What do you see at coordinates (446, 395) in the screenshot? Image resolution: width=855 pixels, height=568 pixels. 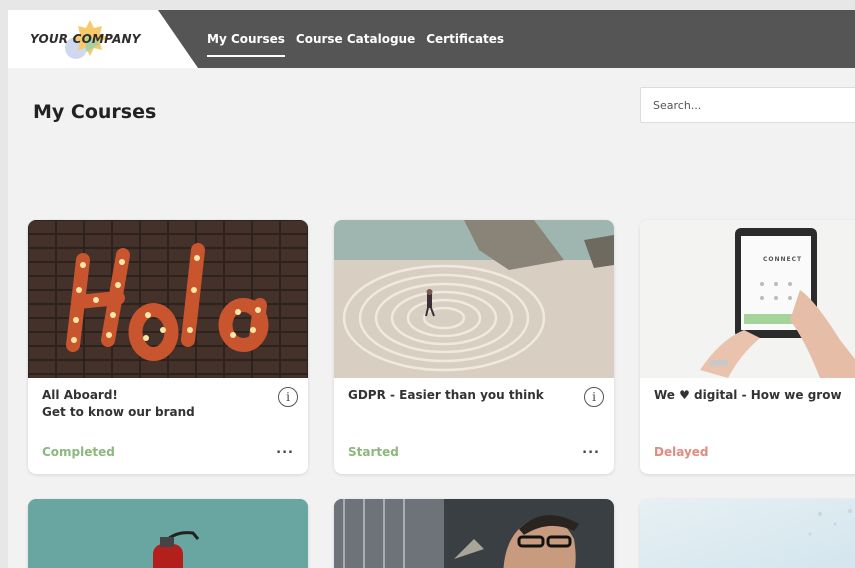 I see `course-title-line1: GDPR - Easier than you think` at bounding box center [446, 395].